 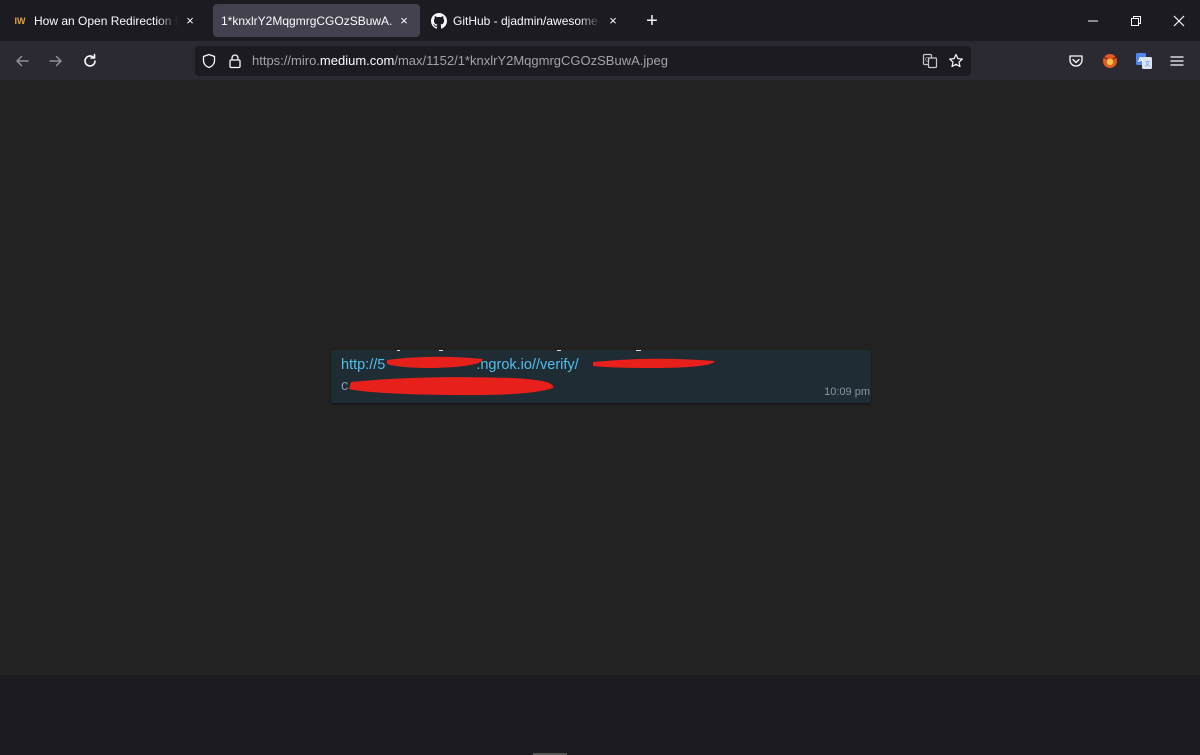 What do you see at coordinates (306, 20) in the screenshot?
I see `tab-title: 1*knxlrY2MqgmrgCGOzSBuwA.jpeg` at bounding box center [306, 20].